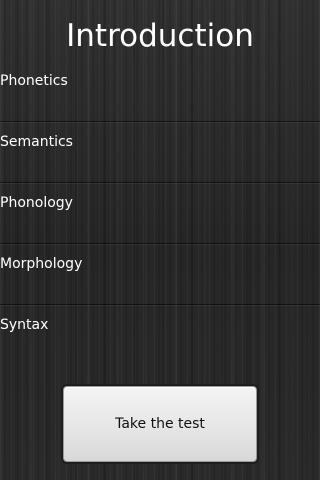 The height and width of the screenshot is (480, 320). Describe the element at coordinates (160, 275) in the screenshot. I see `topic-item-morphology: Morphology` at that location.